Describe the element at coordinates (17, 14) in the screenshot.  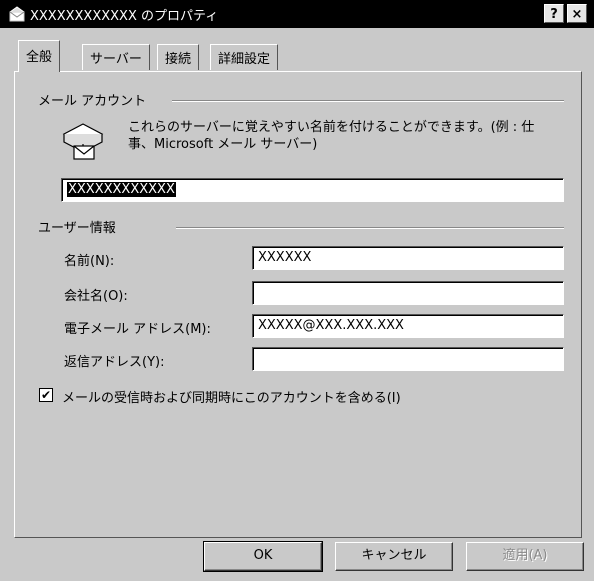
I see `mail-account-icon` at that location.